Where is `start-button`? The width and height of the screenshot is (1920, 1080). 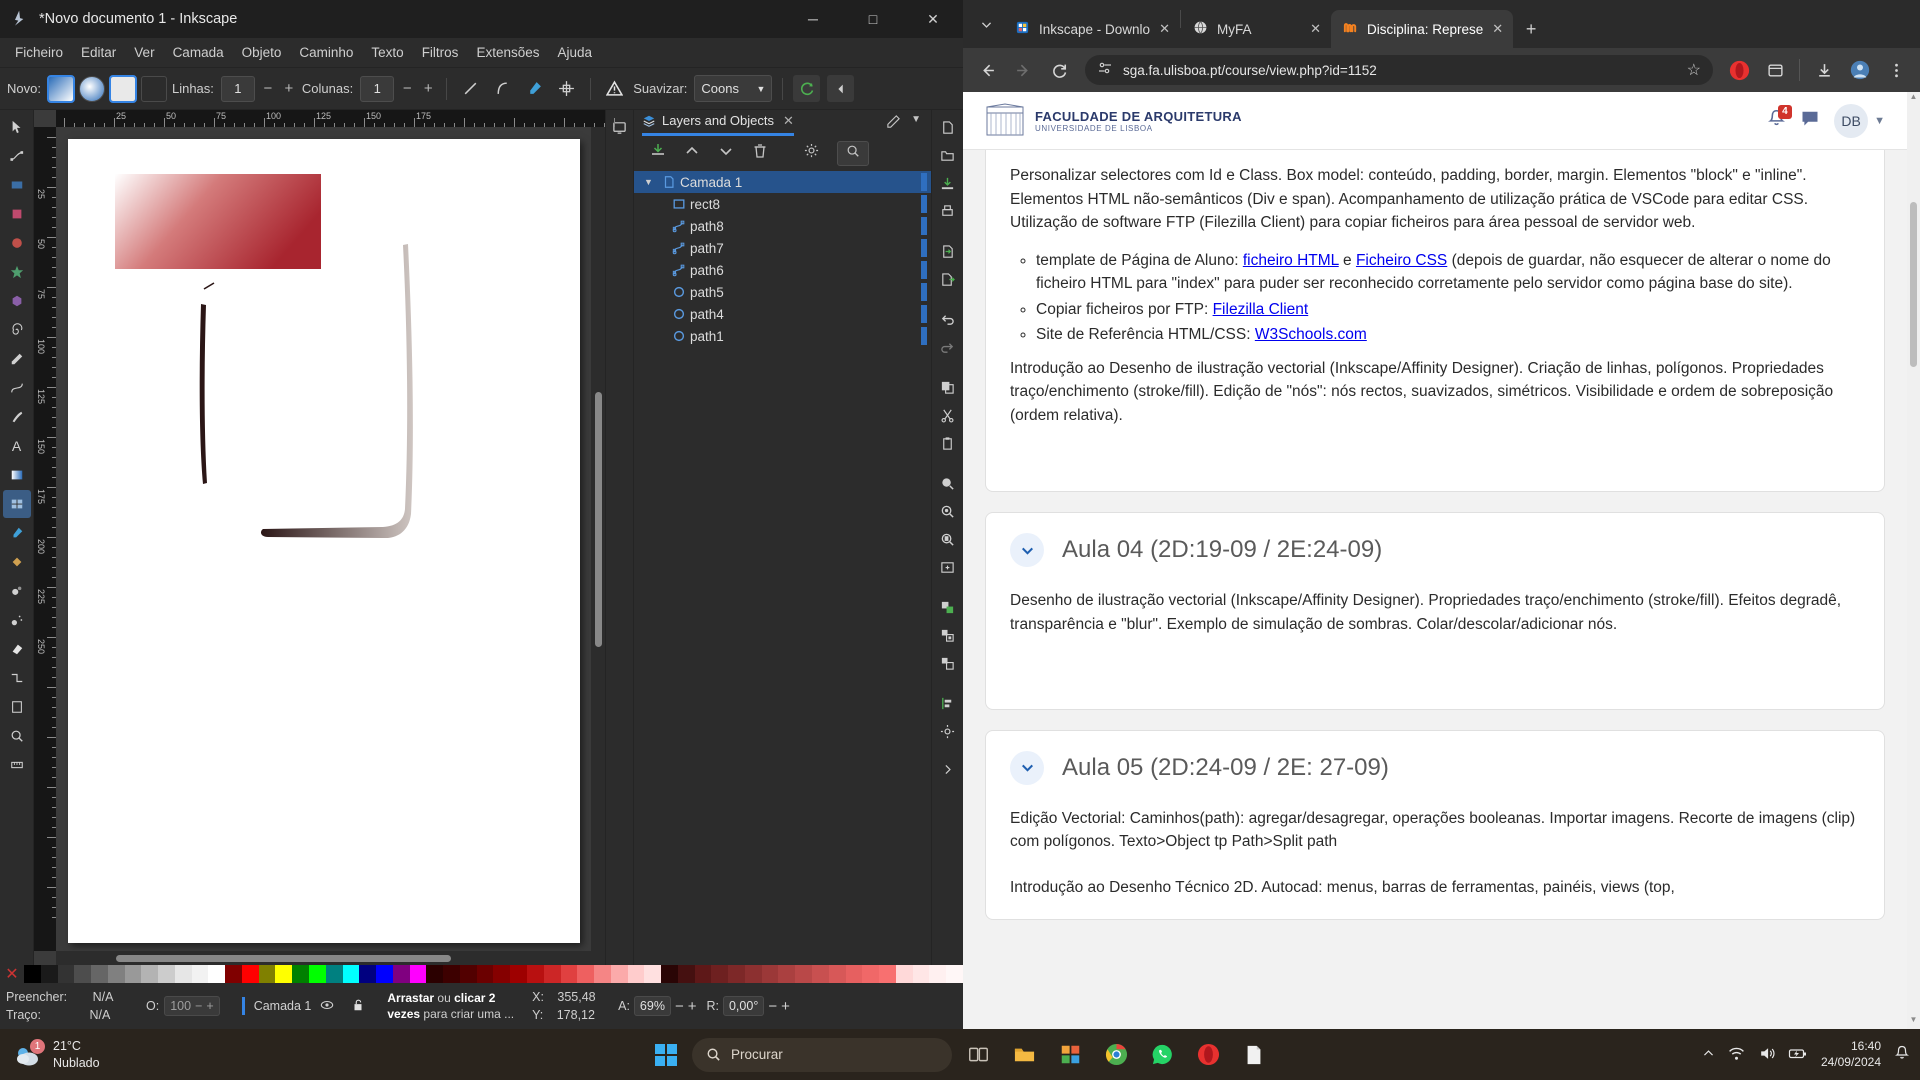
start-button is located at coordinates (666, 1055).